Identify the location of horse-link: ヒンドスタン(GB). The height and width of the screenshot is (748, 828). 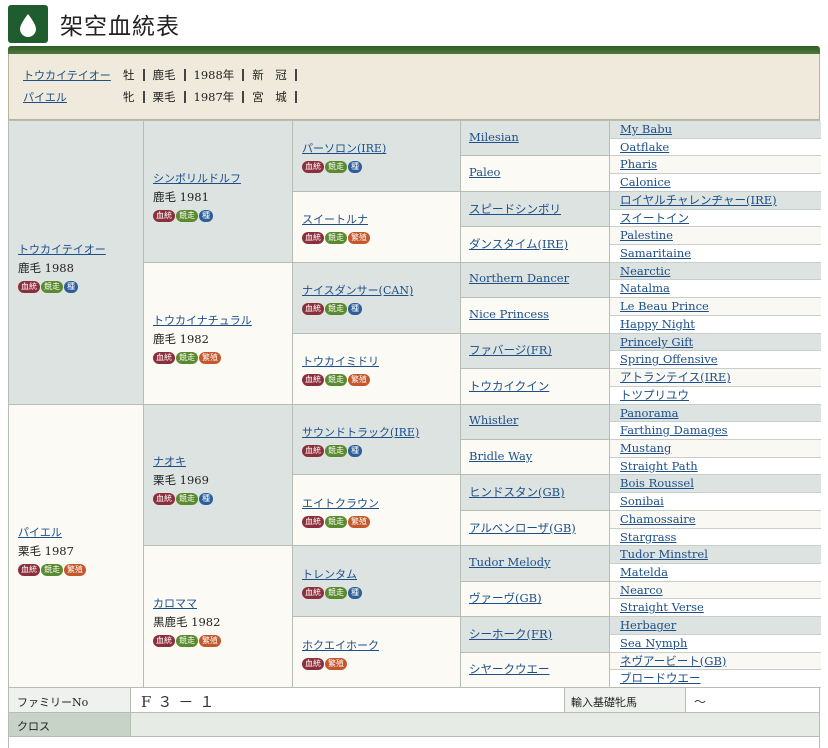
(513, 492).